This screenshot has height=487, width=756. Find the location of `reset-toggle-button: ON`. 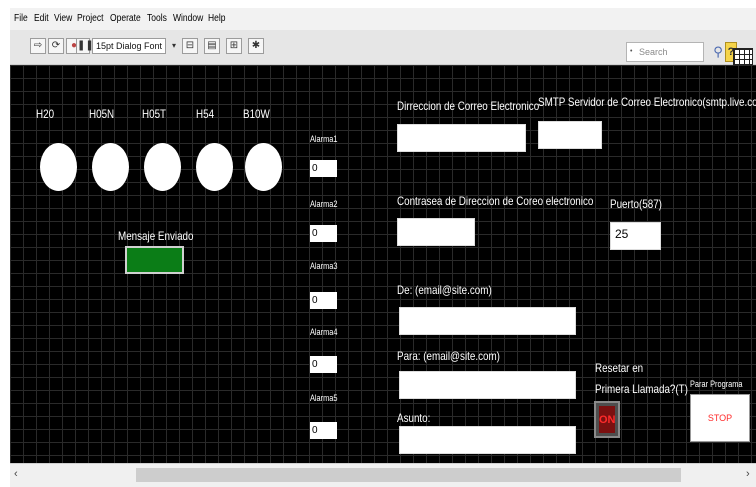

reset-toggle-button: ON is located at coordinates (607, 419).